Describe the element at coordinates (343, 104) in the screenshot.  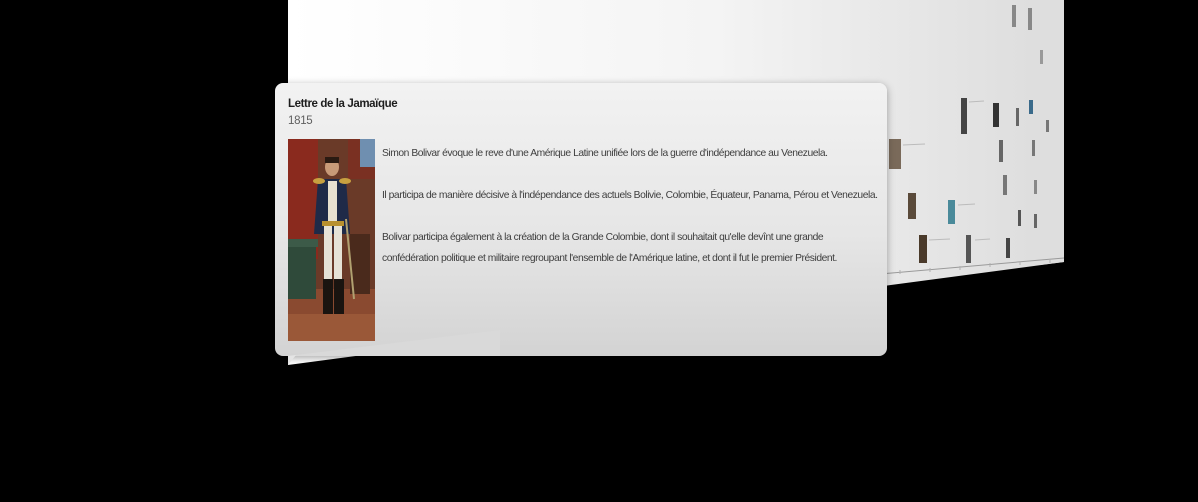
I see `event-title: Lettre de la Jamaïque` at that location.